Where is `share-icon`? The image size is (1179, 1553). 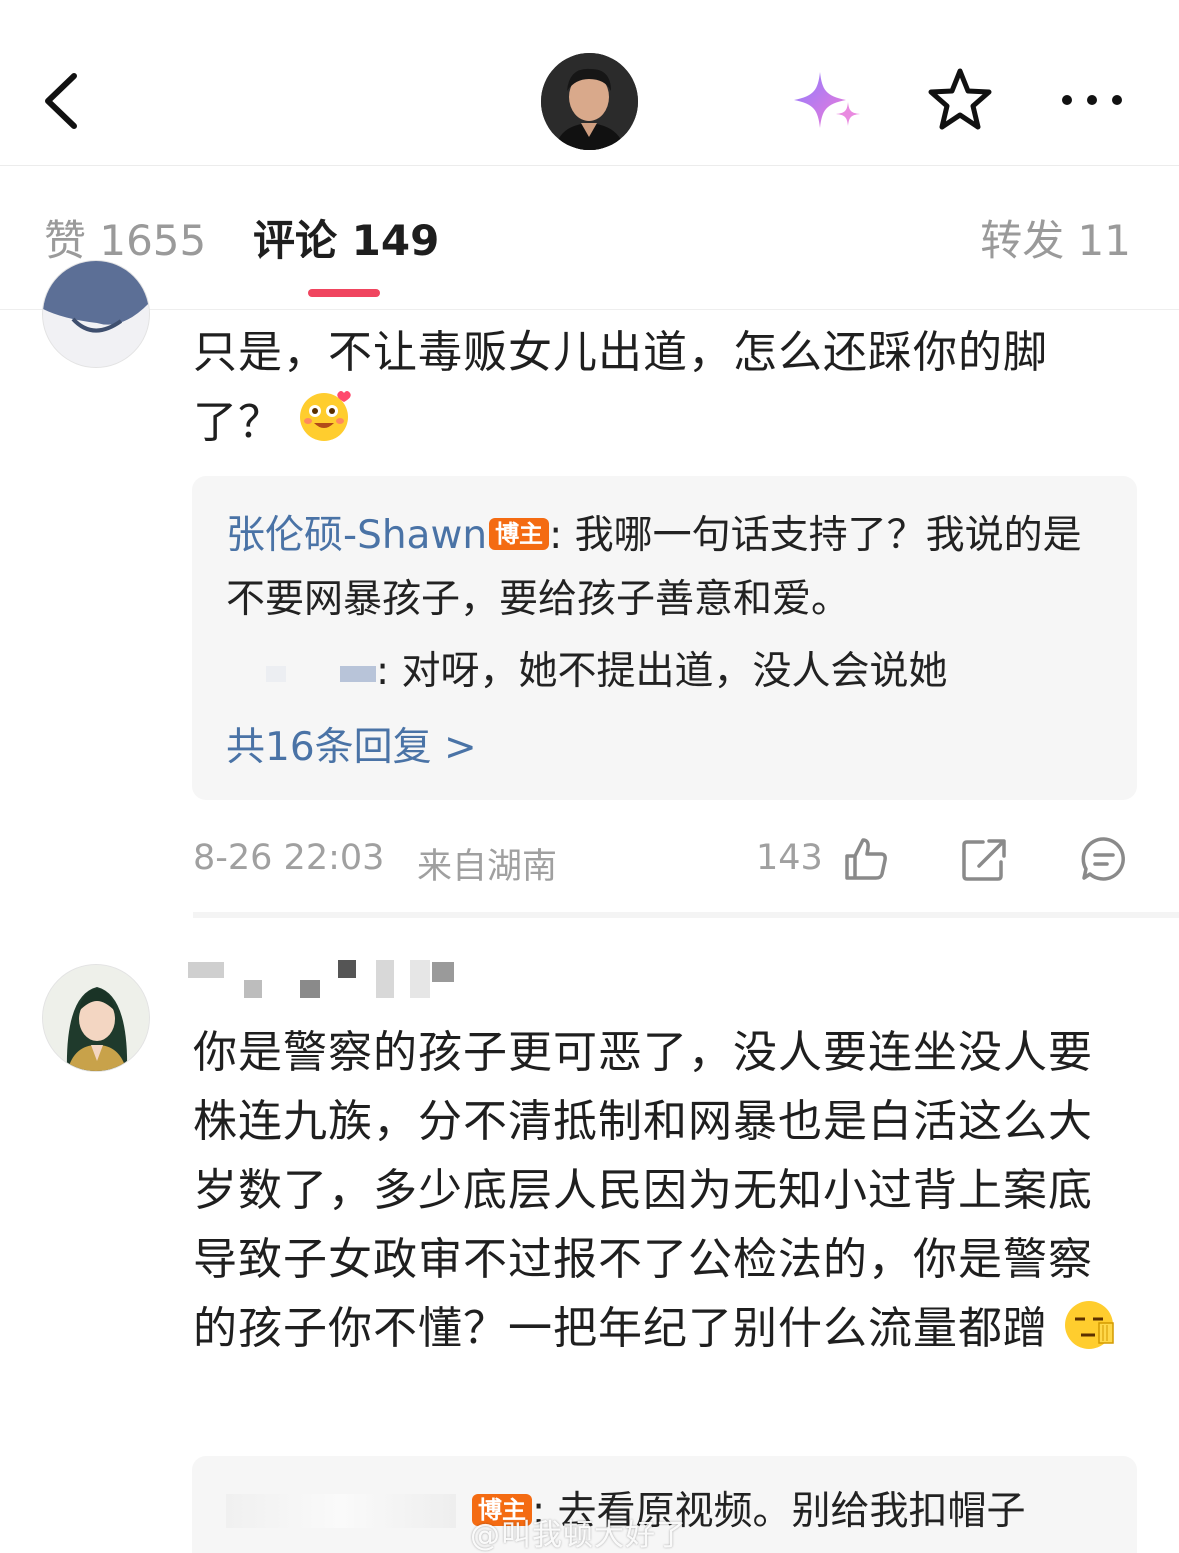 share-icon is located at coordinates (984, 860).